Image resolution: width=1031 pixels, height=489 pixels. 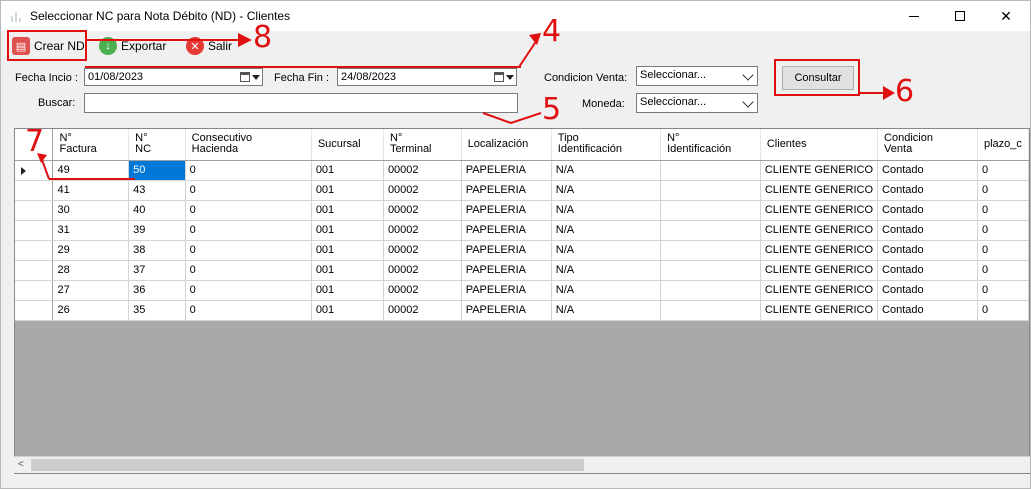 What do you see at coordinates (91, 210) in the screenshot?
I see `table-cell: 30` at bounding box center [91, 210].